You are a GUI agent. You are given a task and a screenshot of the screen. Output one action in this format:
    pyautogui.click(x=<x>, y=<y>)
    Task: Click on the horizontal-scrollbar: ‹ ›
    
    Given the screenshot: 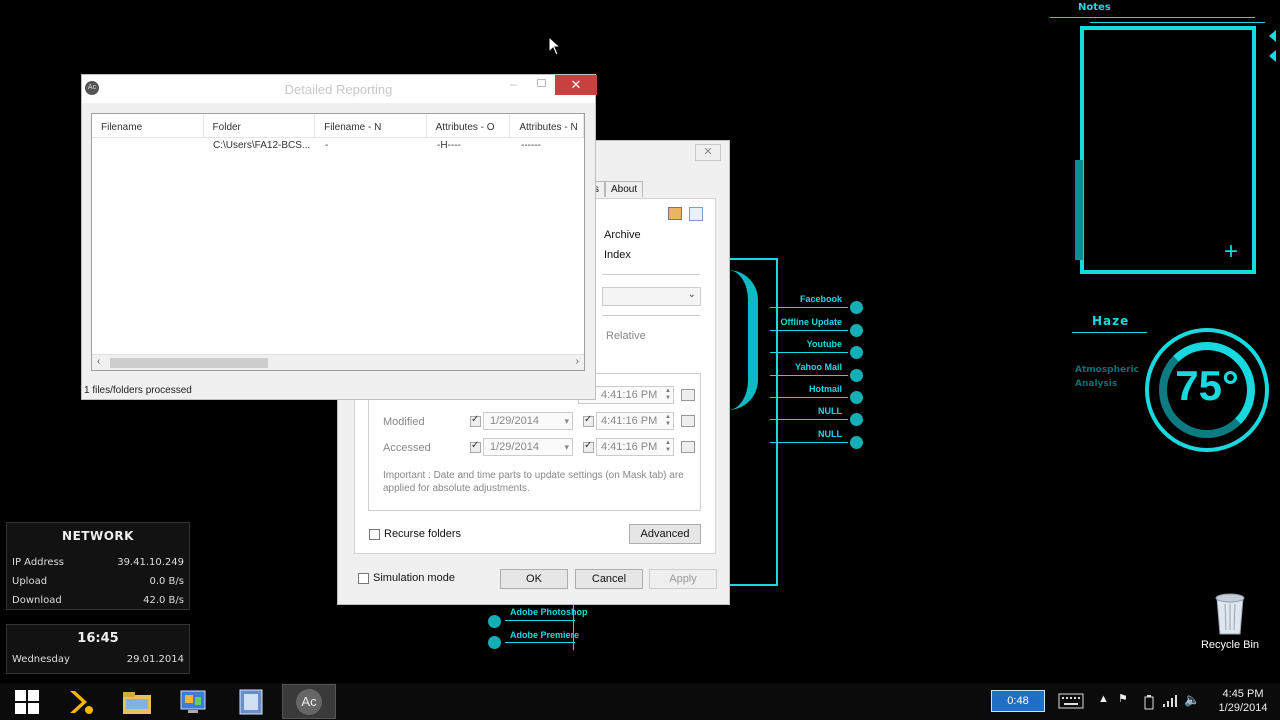 What is the action you would take?
    pyautogui.click(x=338, y=362)
    